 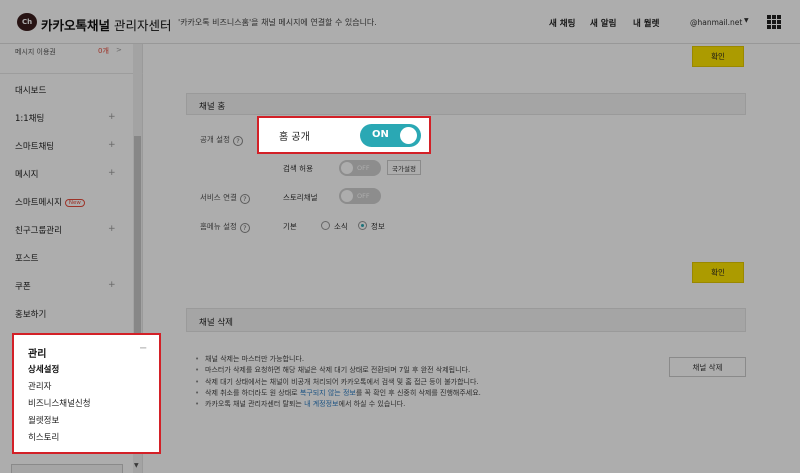 What do you see at coordinates (718, 56) in the screenshot?
I see `confirm-button-top: 확인` at bounding box center [718, 56].